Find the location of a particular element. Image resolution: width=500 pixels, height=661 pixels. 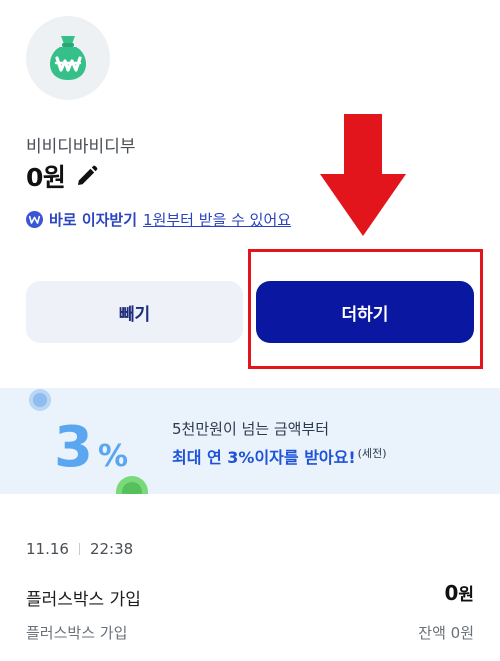

three-percent-coin-illustration: 3 % is located at coordinates (88, 441).